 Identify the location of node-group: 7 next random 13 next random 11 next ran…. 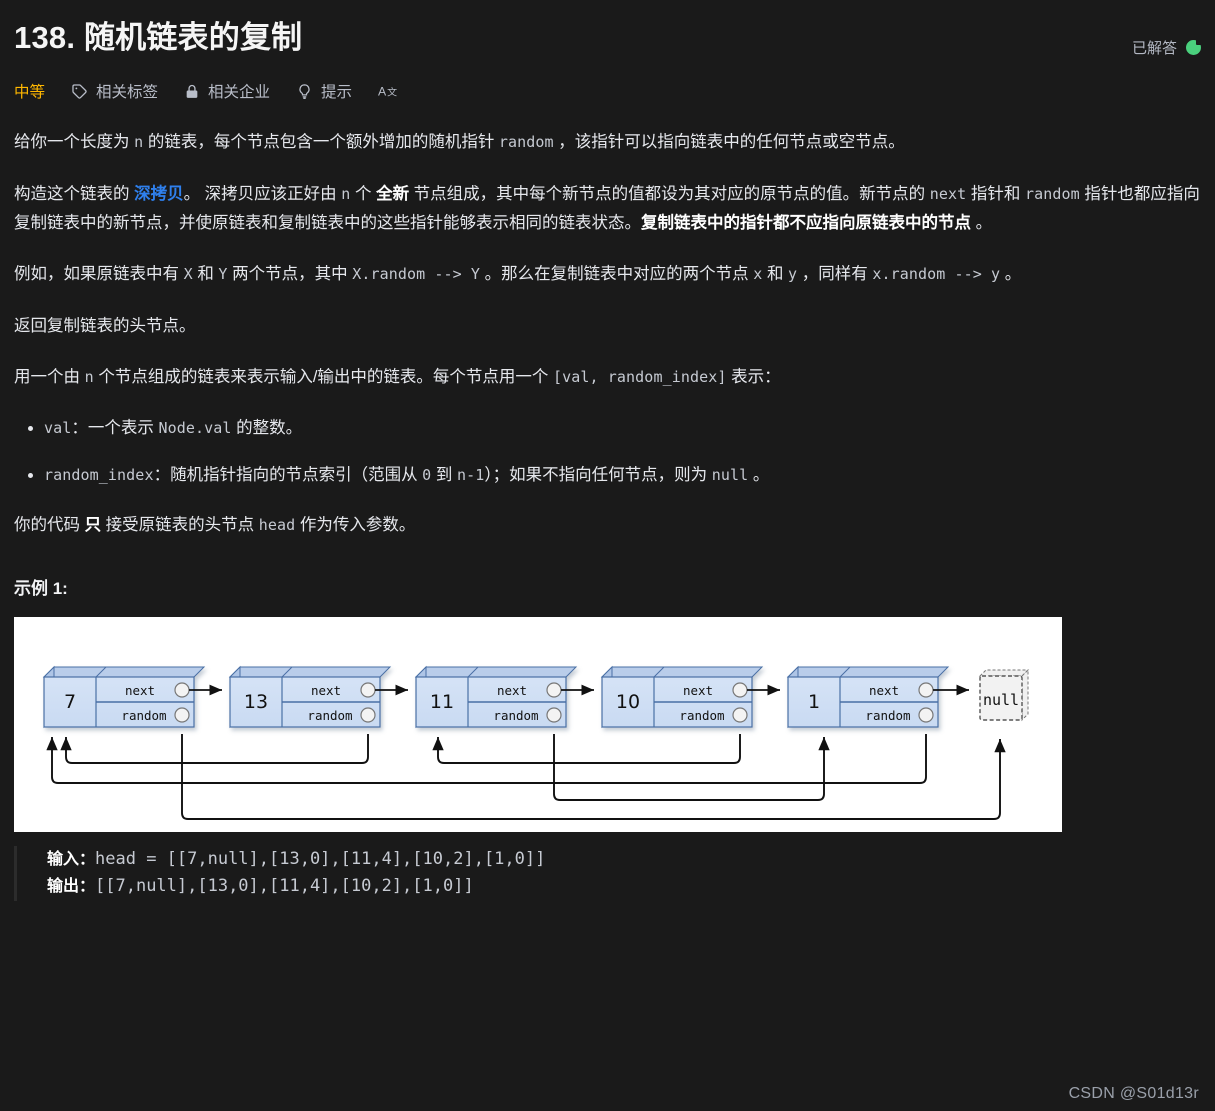
(536, 697).